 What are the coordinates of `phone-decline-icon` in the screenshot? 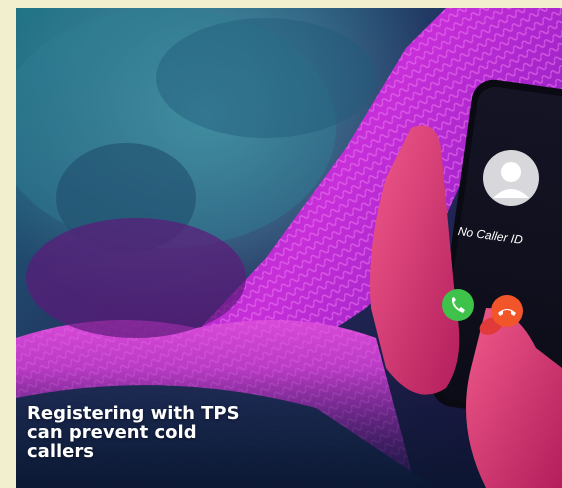 It's located at (507, 311).